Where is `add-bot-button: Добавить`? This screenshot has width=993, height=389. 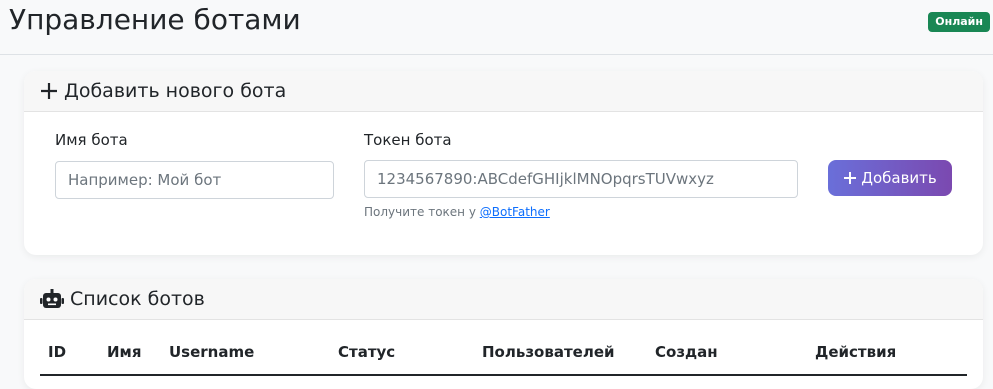
add-bot-button: Добавить is located at coordinates (890, 178).